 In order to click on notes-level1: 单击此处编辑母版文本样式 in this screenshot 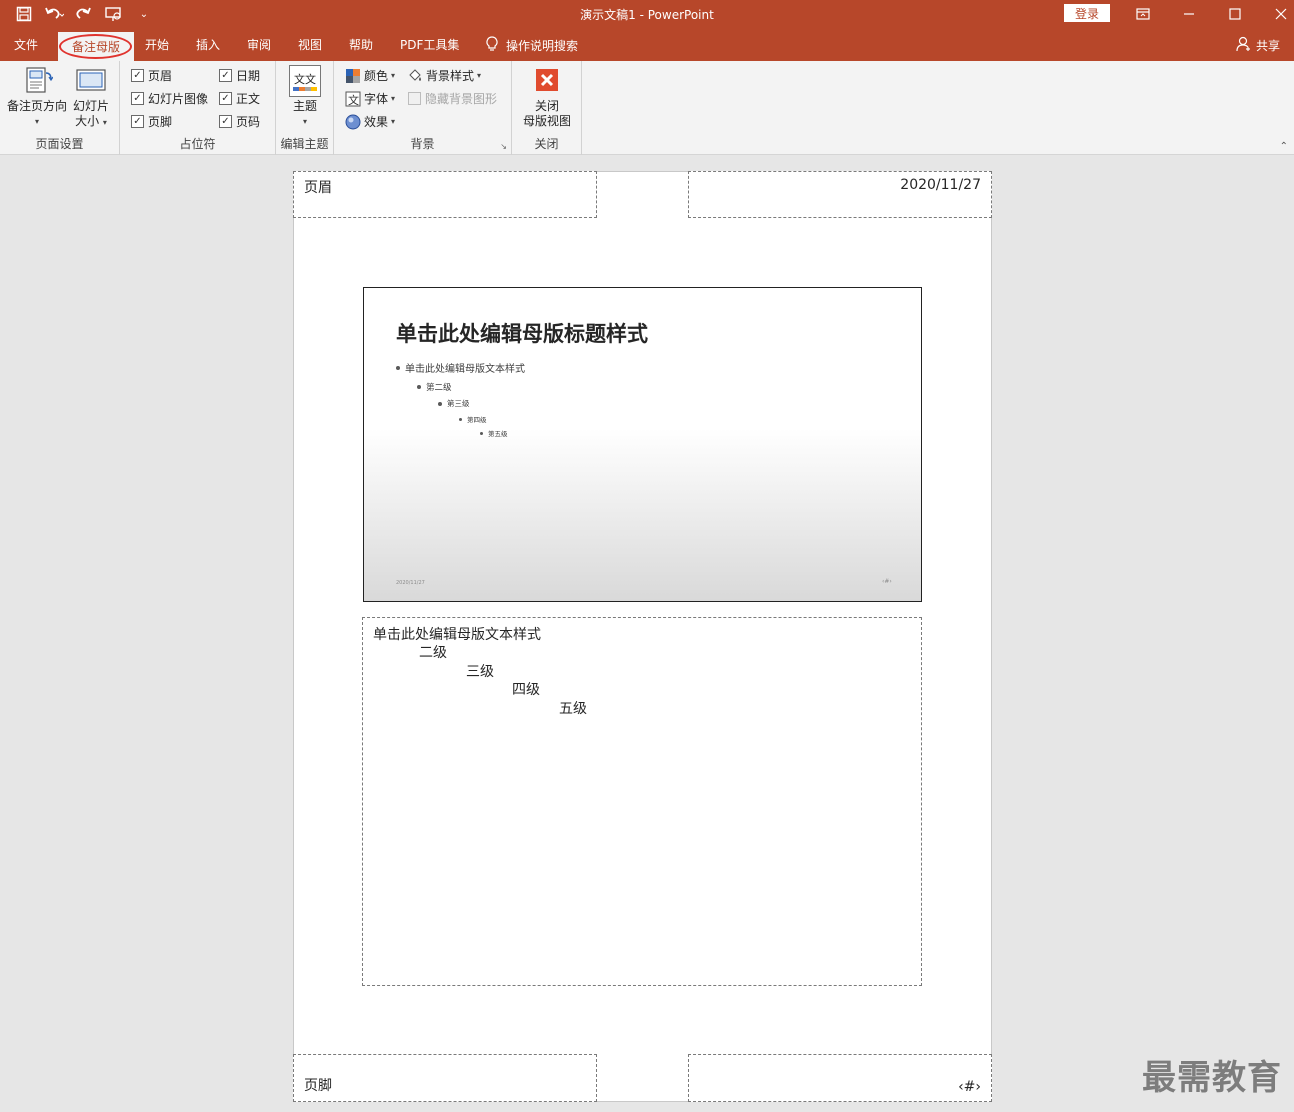, I will do `click(457, 635)`.